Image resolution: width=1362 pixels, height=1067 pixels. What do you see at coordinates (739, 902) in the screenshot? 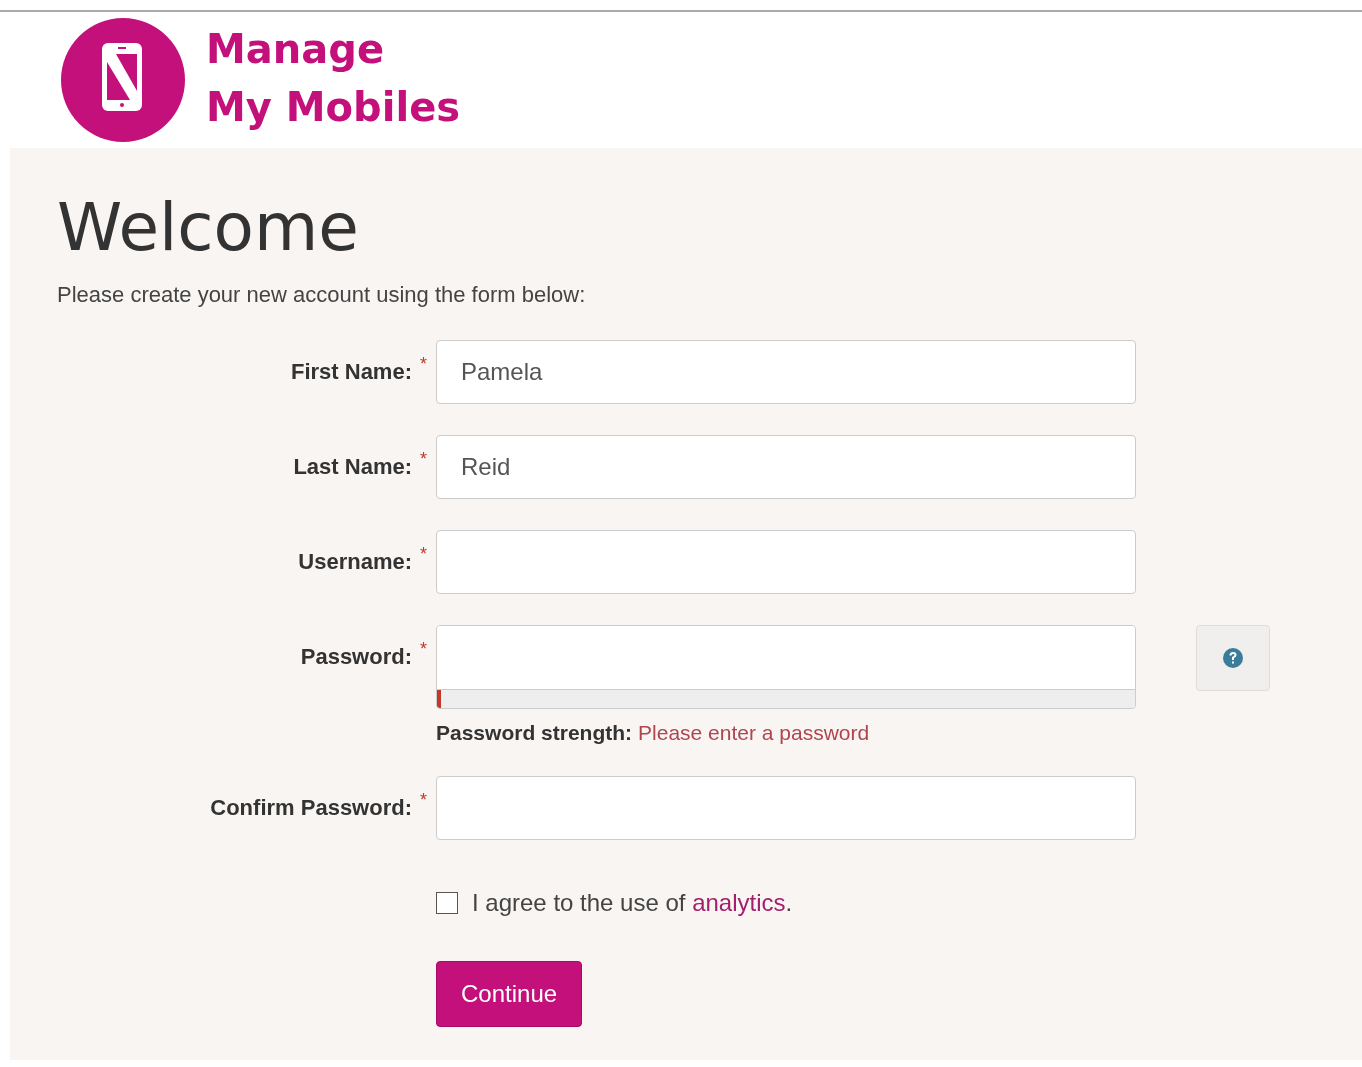
I see `analytics-link: analytics` at bounding box center [739, 902].